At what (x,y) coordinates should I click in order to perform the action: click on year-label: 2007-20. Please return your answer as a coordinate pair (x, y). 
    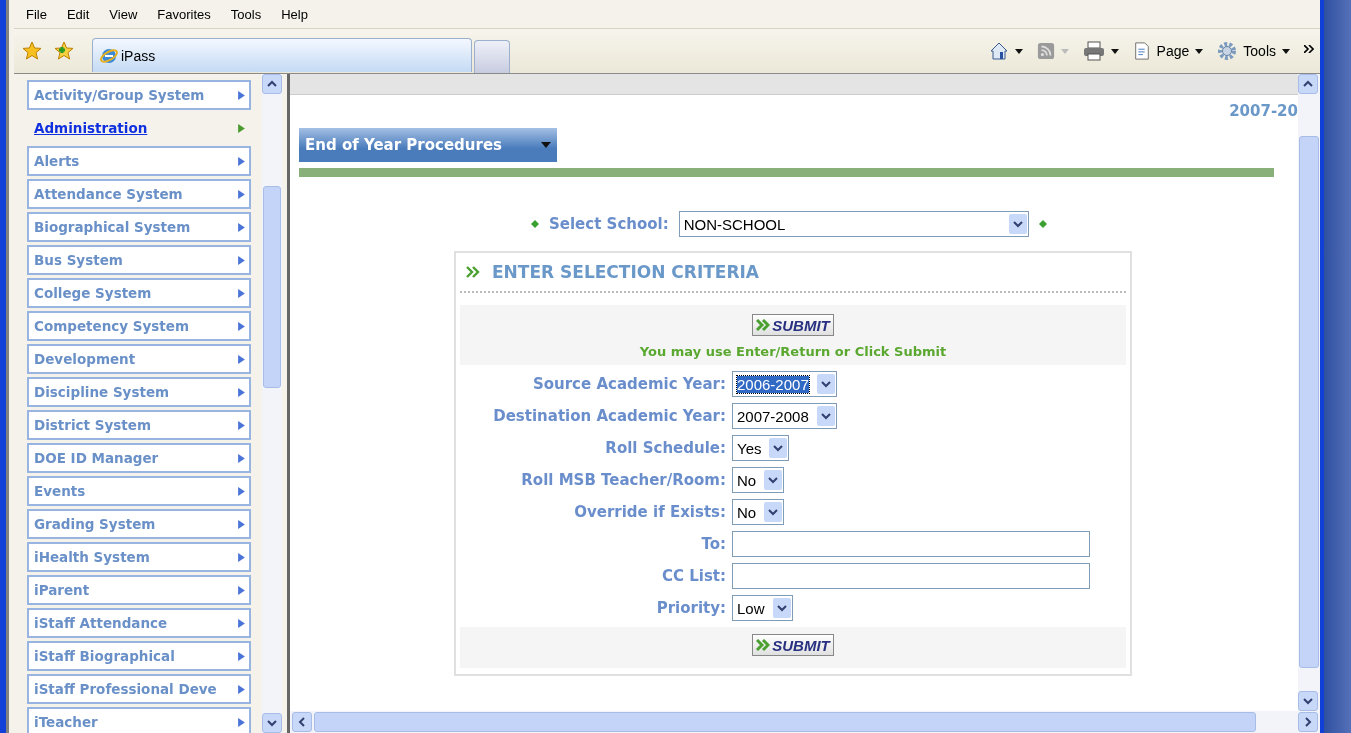
    Looking at the image, I should click on (1263, 111).